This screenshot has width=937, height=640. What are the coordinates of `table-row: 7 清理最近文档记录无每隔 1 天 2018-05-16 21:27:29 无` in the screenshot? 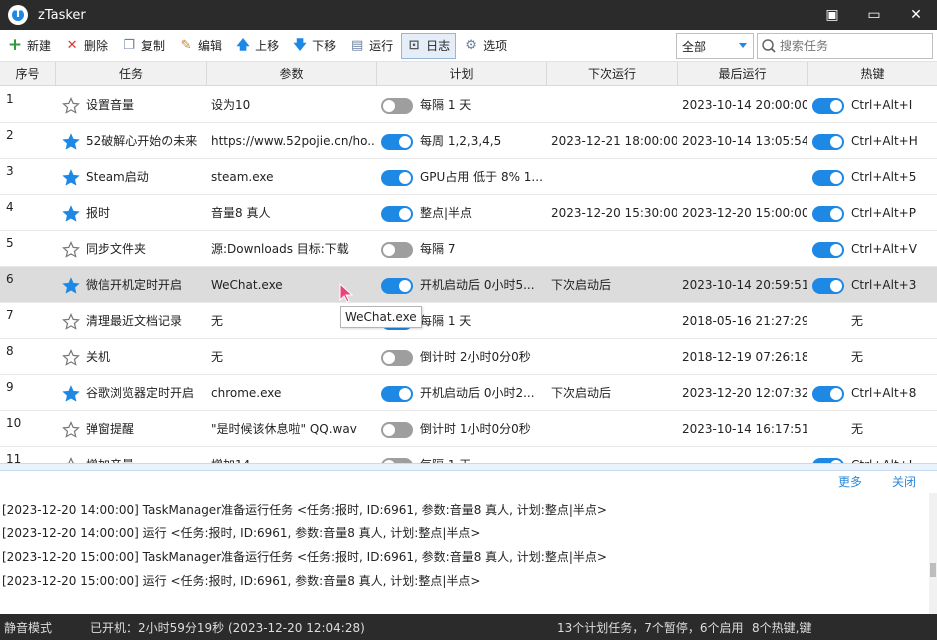 It's located at (468, 321).